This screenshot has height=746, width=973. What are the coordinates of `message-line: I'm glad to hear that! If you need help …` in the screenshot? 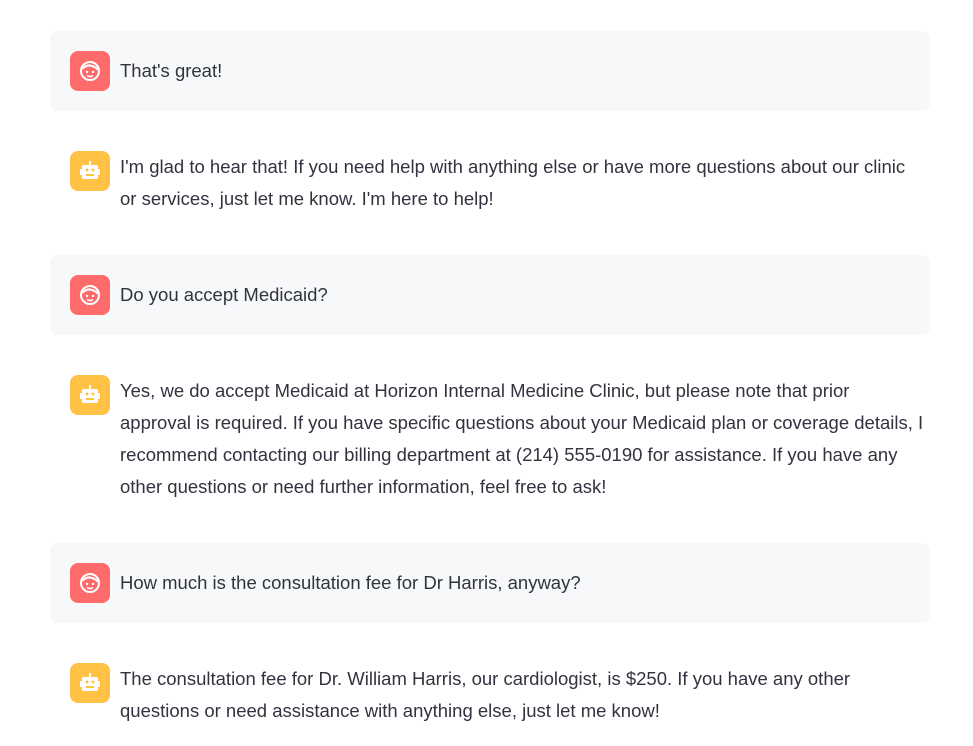 It's located at (513, 166).